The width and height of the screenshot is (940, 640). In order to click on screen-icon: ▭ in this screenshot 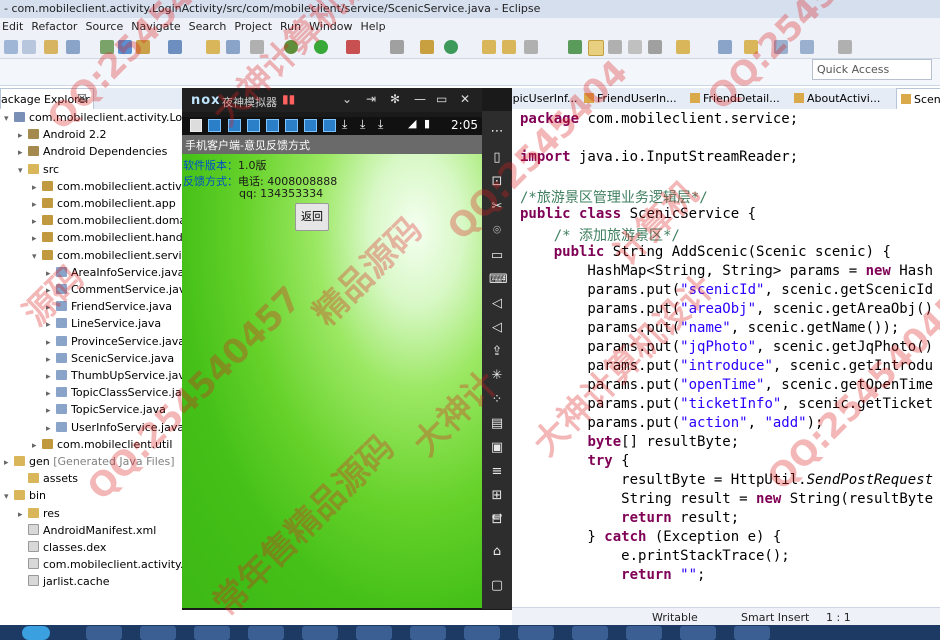, I will do `click(497, 256)`.